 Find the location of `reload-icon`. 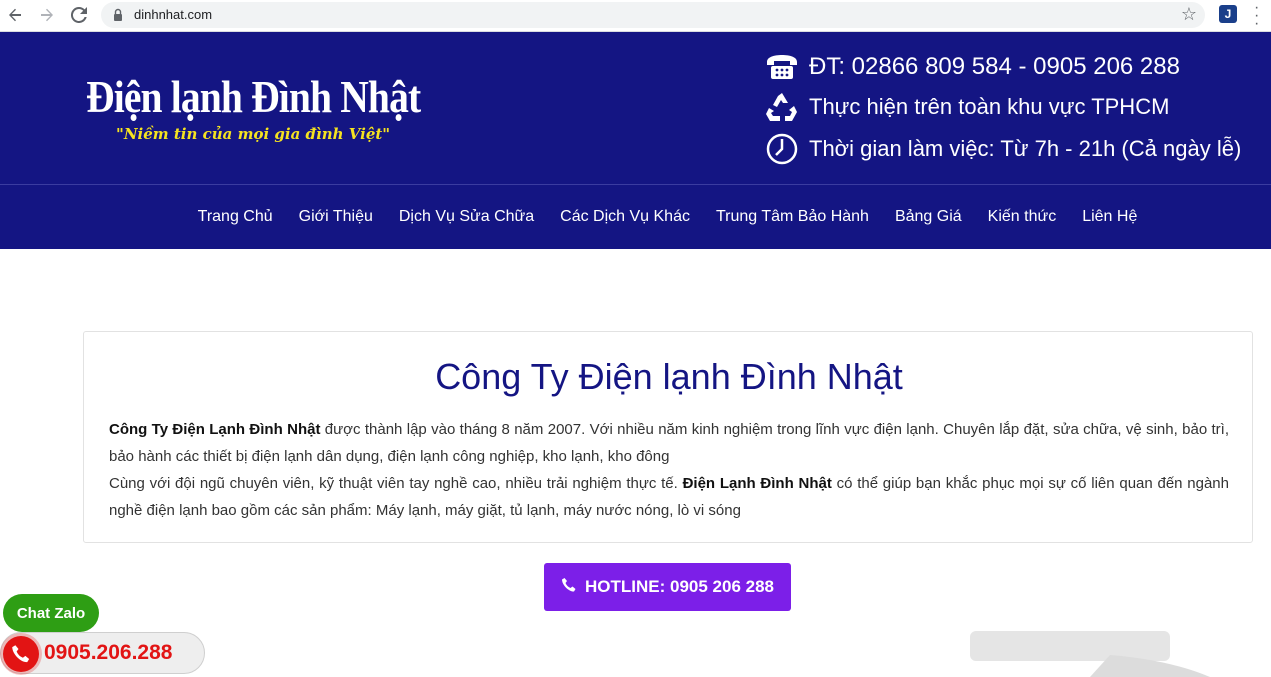

reload-icon is located at coordinates (79, 15).